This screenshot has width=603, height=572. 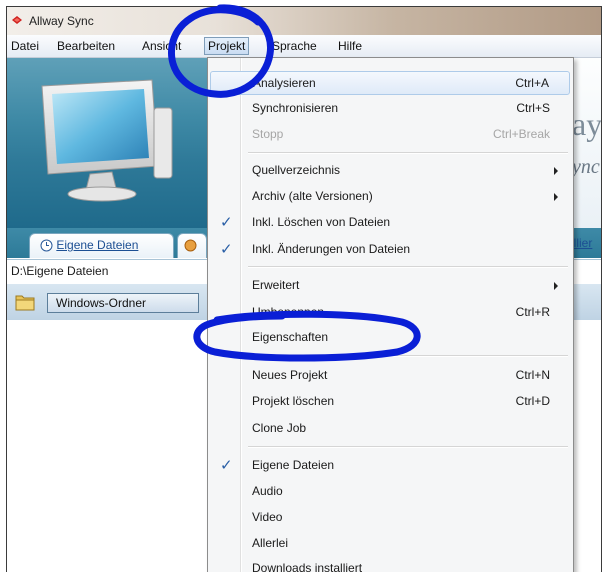 I want to click on title-bar: Allway Sync, so click(x=304, y=21).